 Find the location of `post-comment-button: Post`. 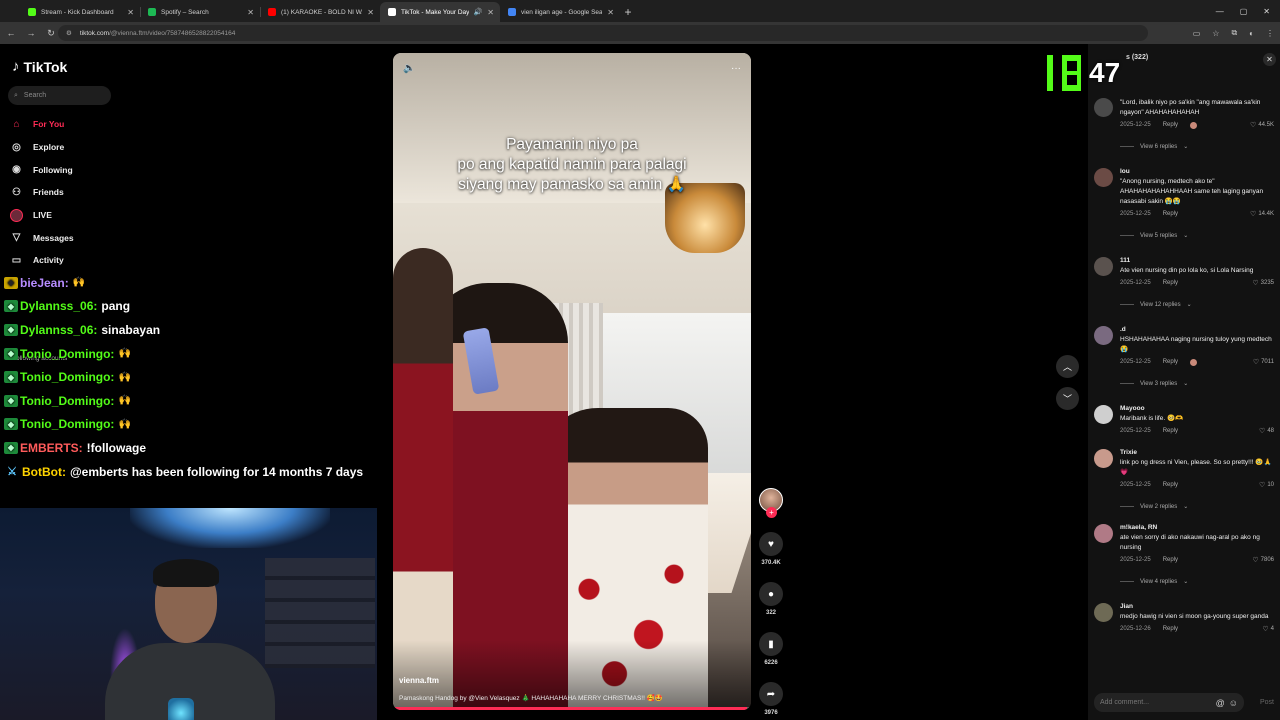

post-comment-button: Post is located at coordinates (1267, 702).